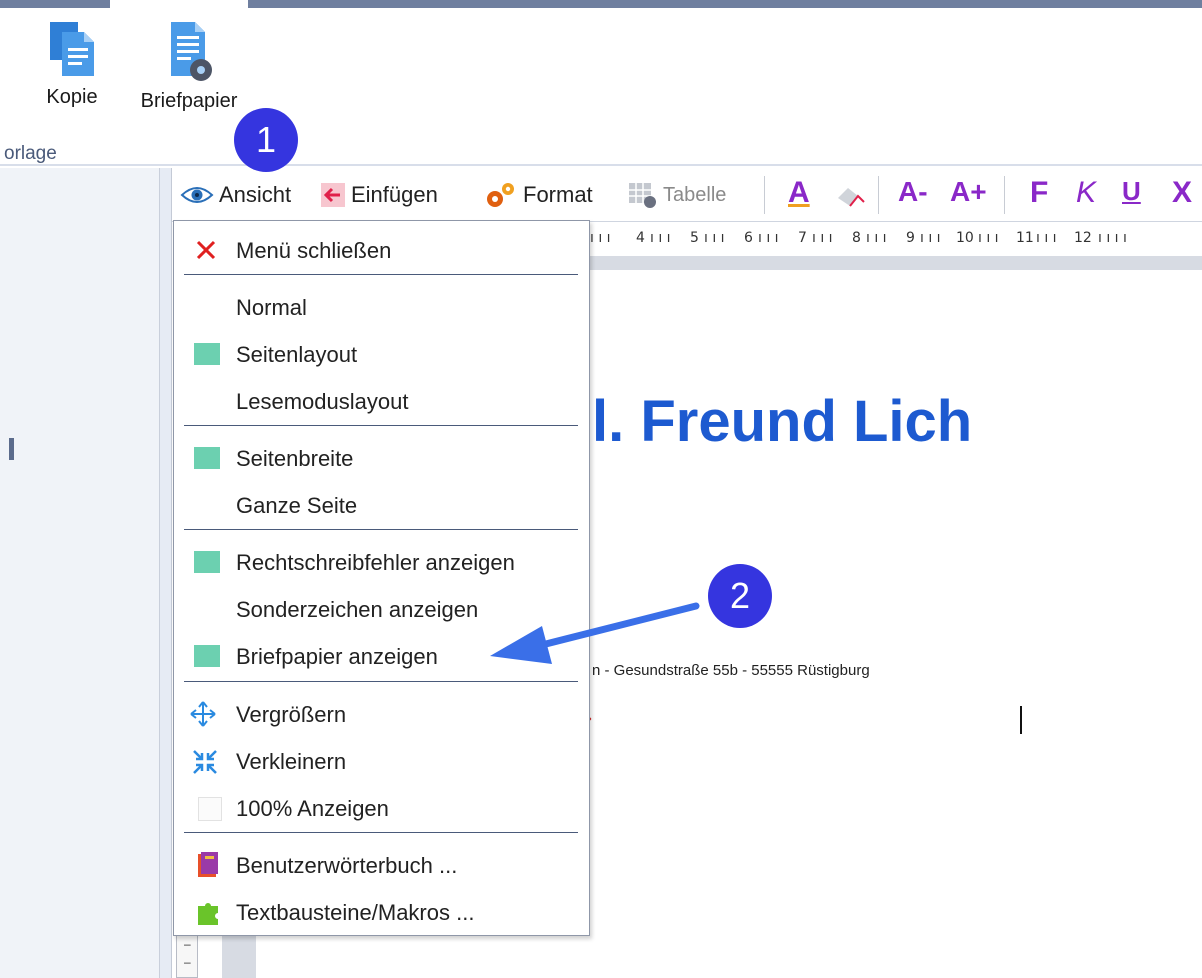 The width and height of the screenshot is (1202, 978). Describe the element at coordinates (297, 354) in the screenshot. I see `menu-item-label: Seitenlayout` at that location.